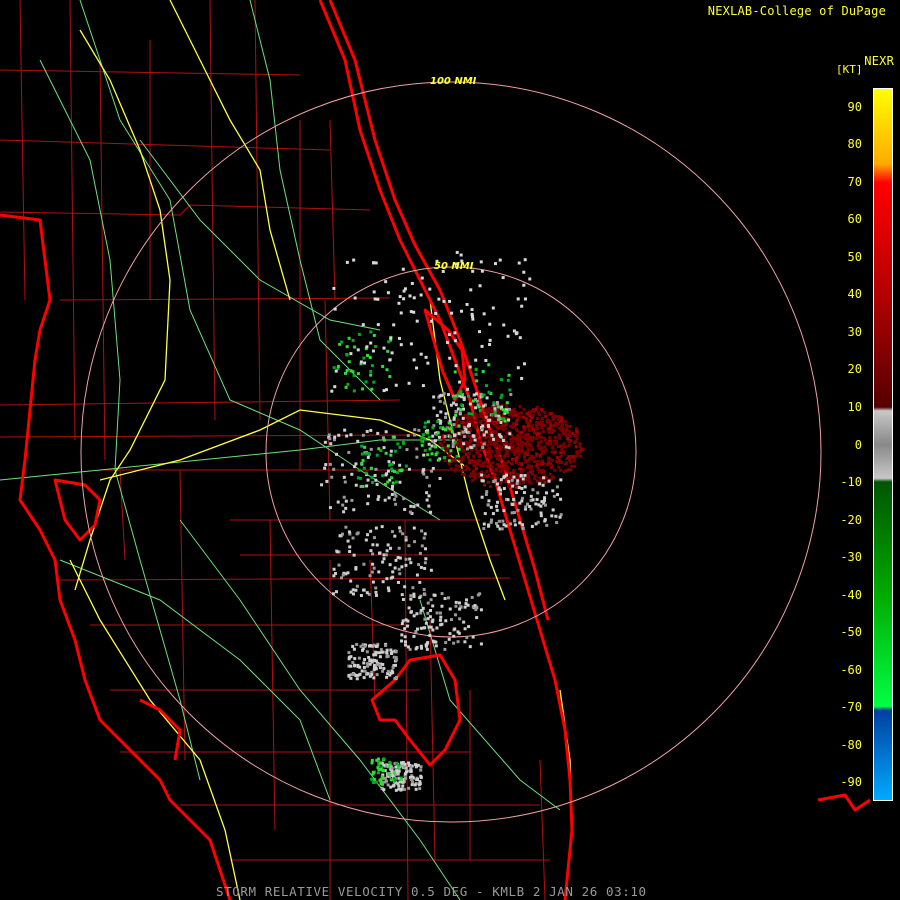 This screenshot has height=900, width=900. Describe the element at coordinates (851, 669) in the screenshot. I see `scale-tick: -60` at that location.